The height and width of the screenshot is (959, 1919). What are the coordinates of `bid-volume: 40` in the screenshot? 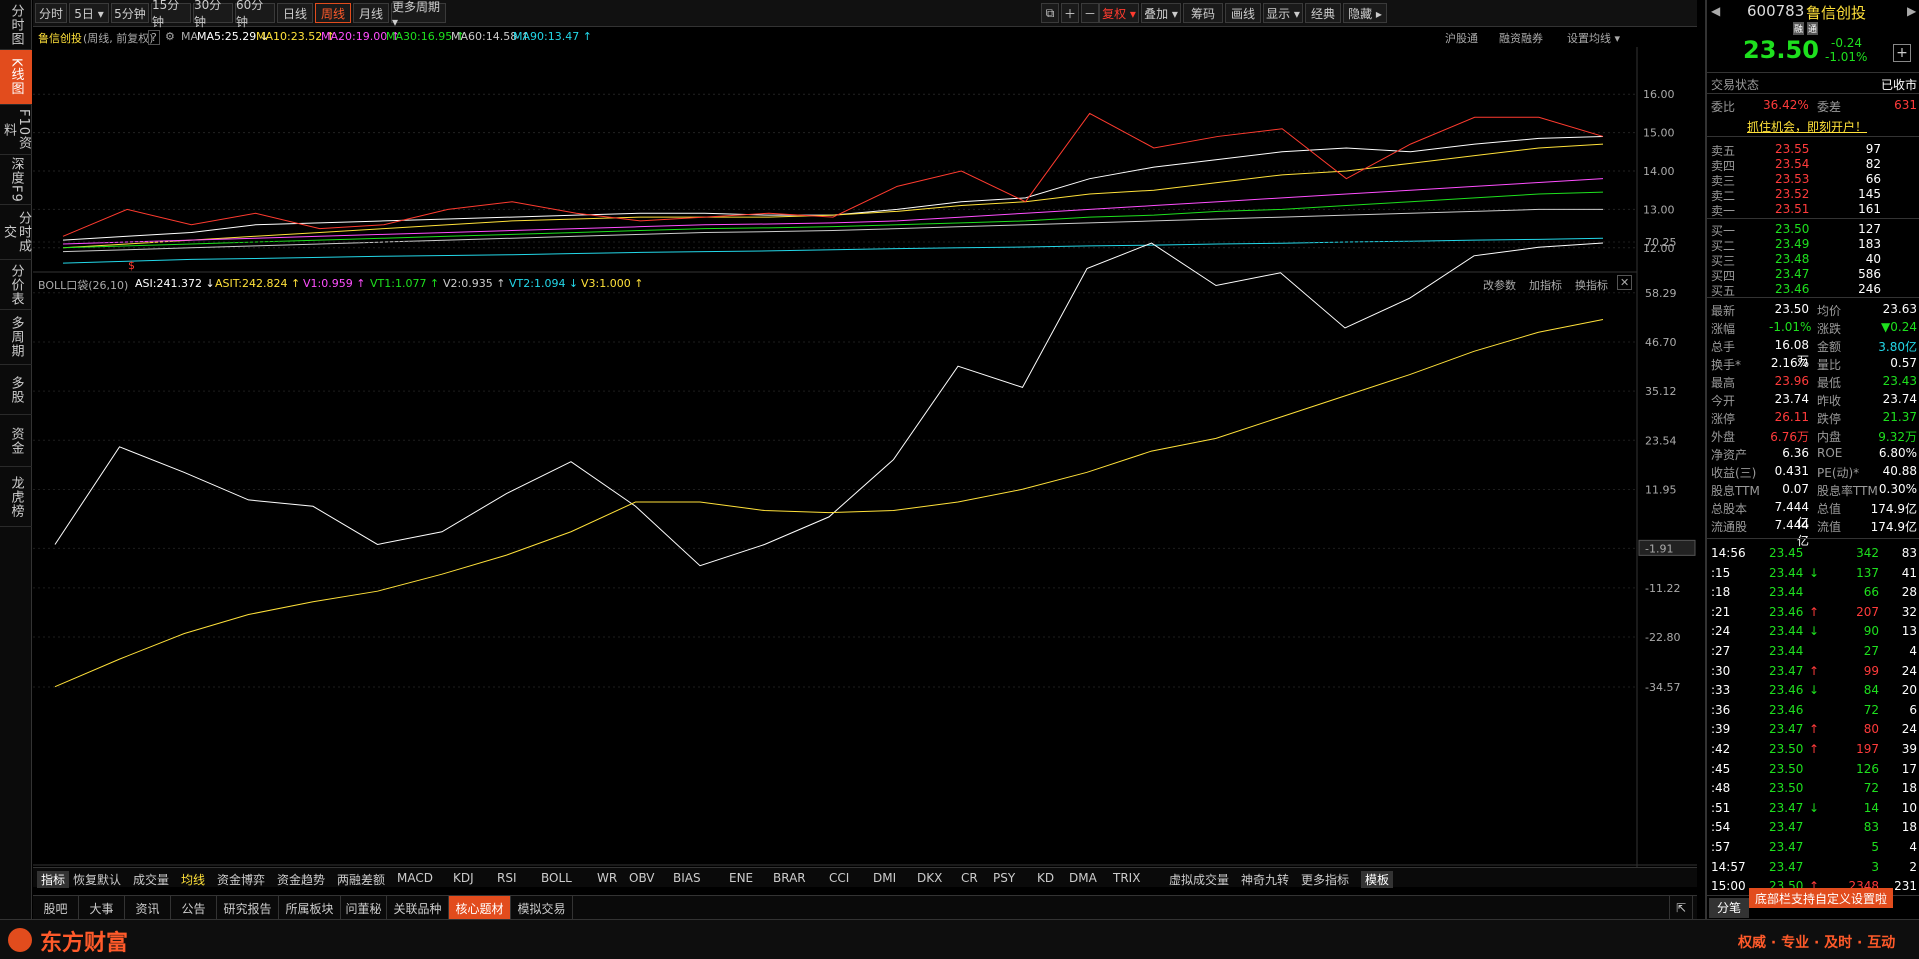 It's located at (1873, 259).